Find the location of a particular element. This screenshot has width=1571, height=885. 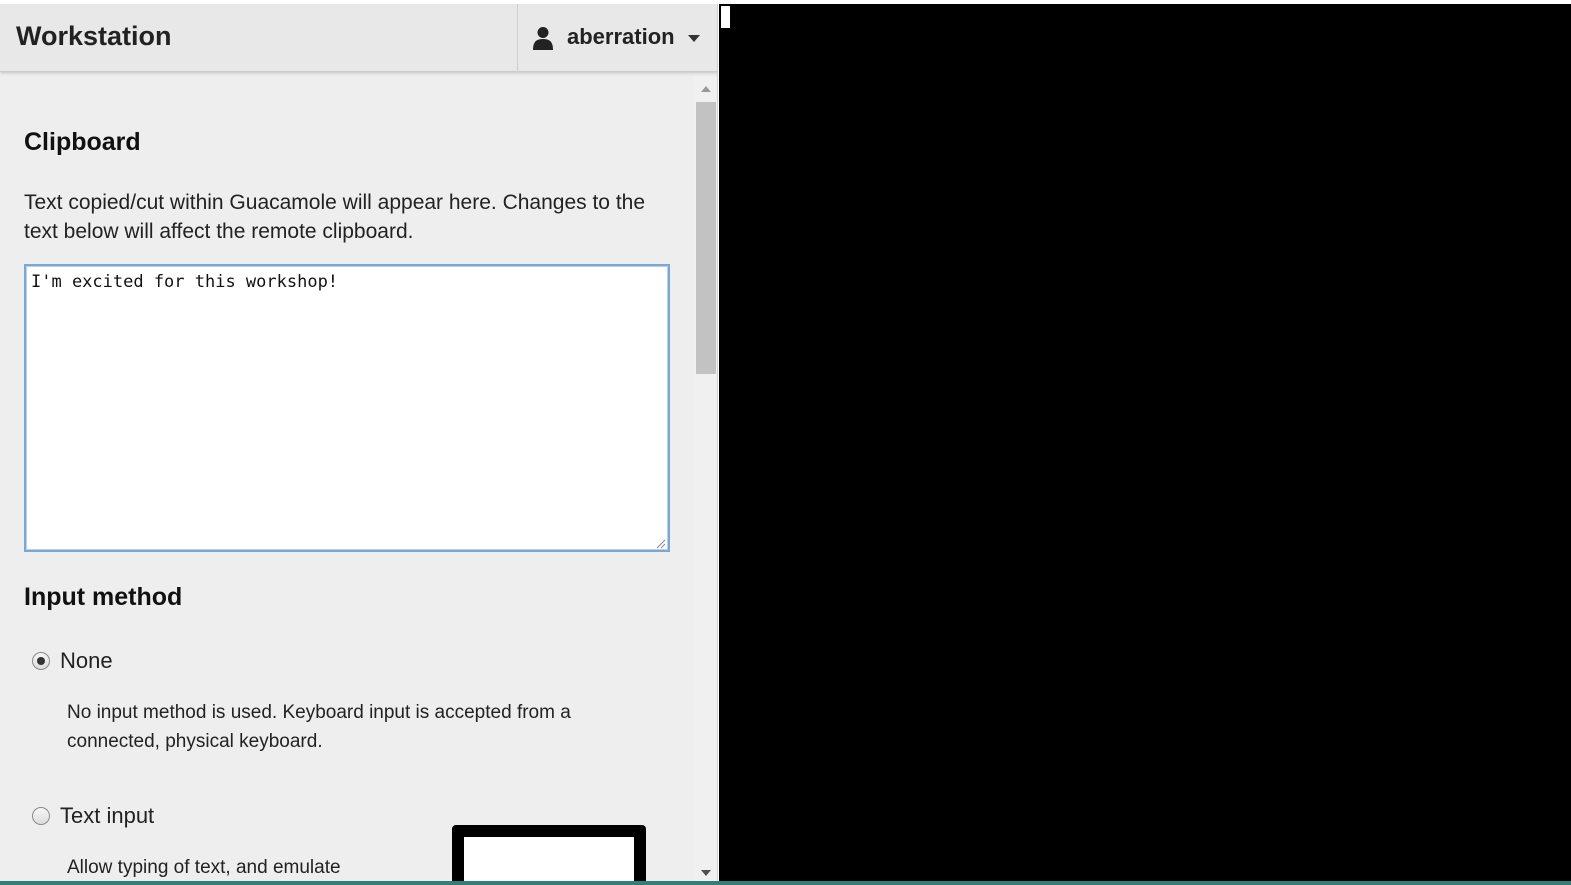

username-label: aberration is located at coordinates (621, 36).